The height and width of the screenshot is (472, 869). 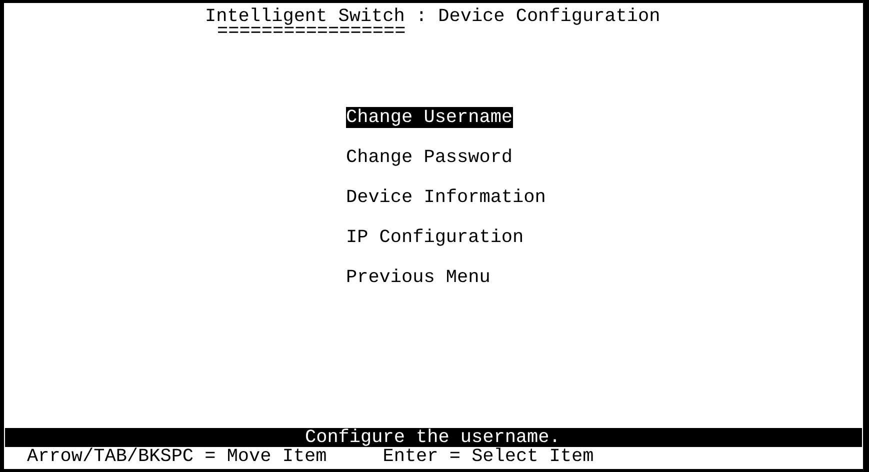 What do you see at coordinates (488, 458) in the screenshot?
I see `help-text: Enter = Select Item` at bounding box center [488, 458].